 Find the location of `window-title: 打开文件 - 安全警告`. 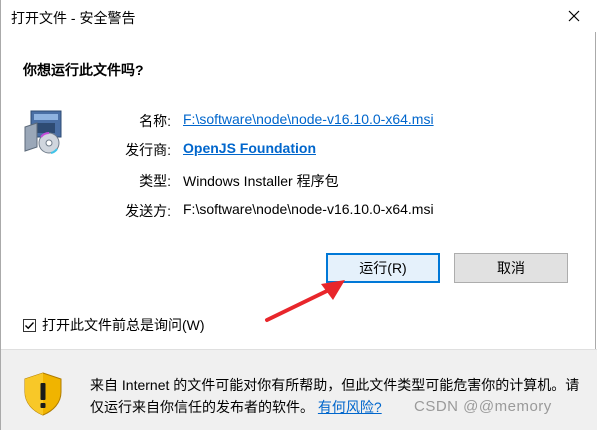

window-title: 打开文件 - 安全警告 is located at coordinates (73, 18).